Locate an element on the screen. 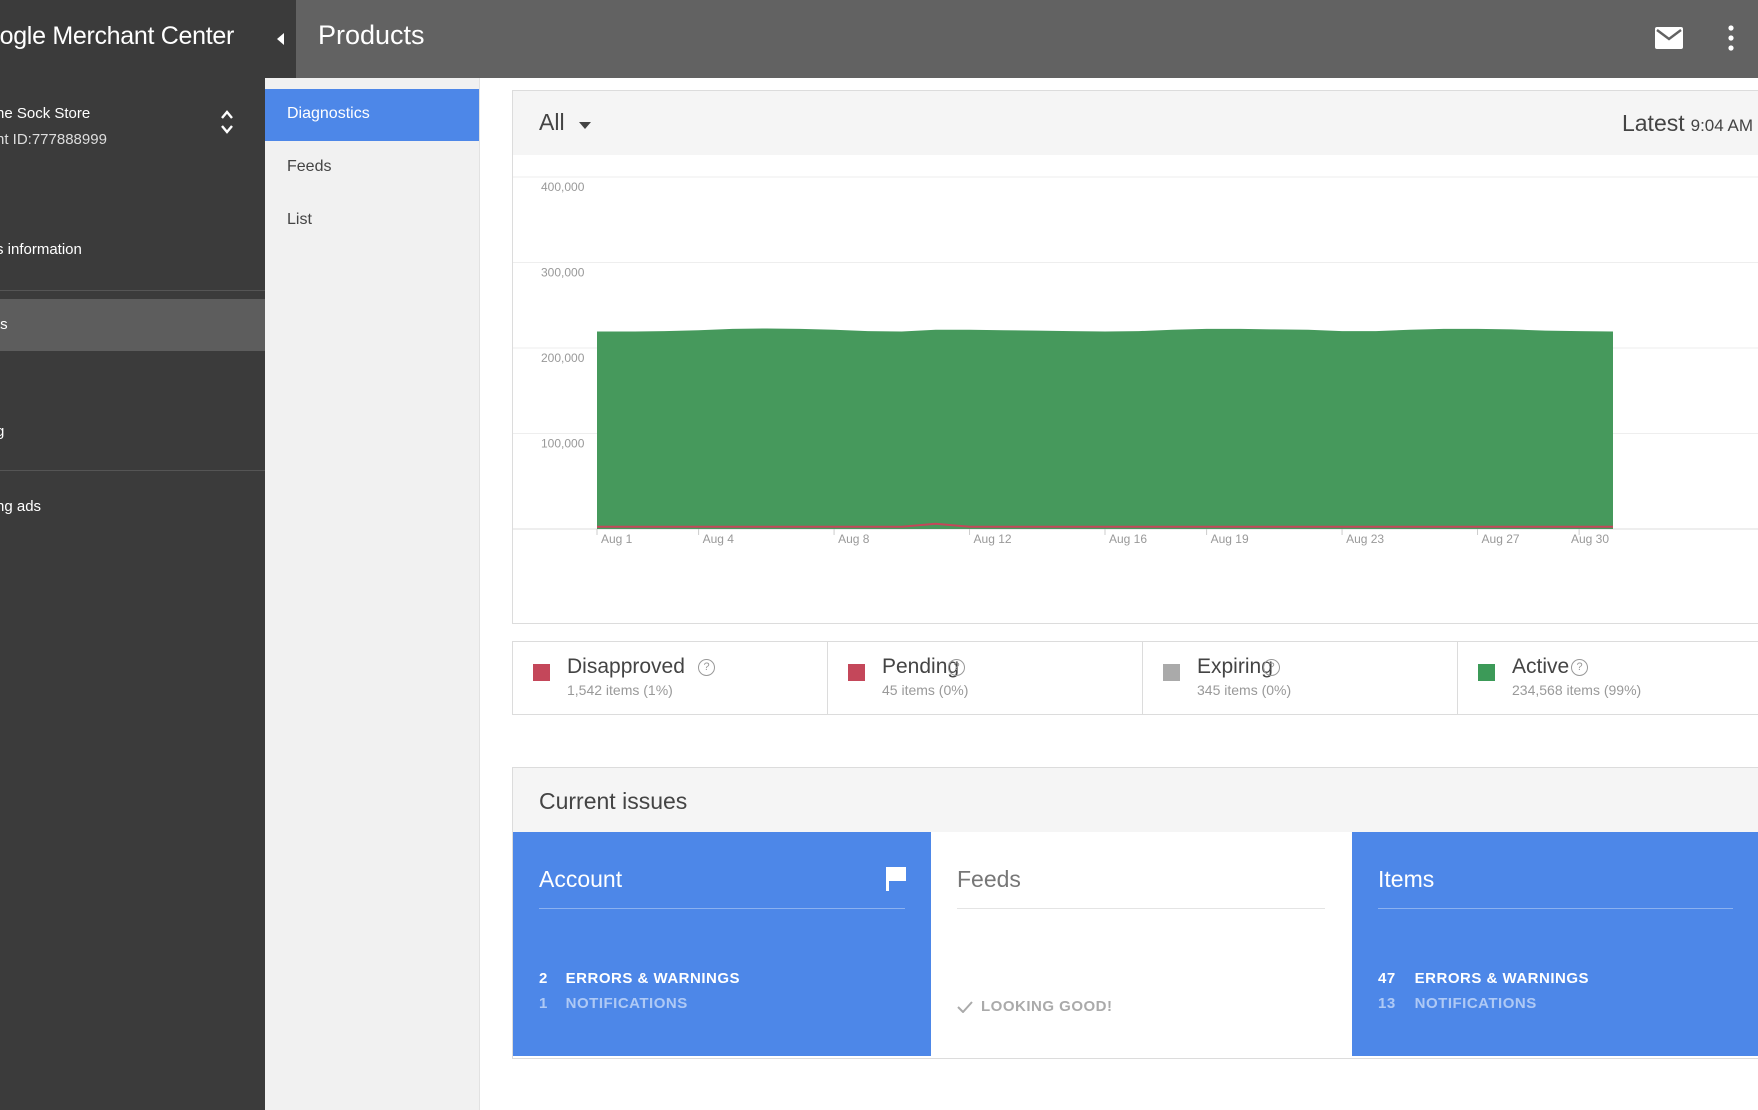 The image size is (1758, 1110). x-tick-label: Aug 12 is located at coordinates (993, 539).